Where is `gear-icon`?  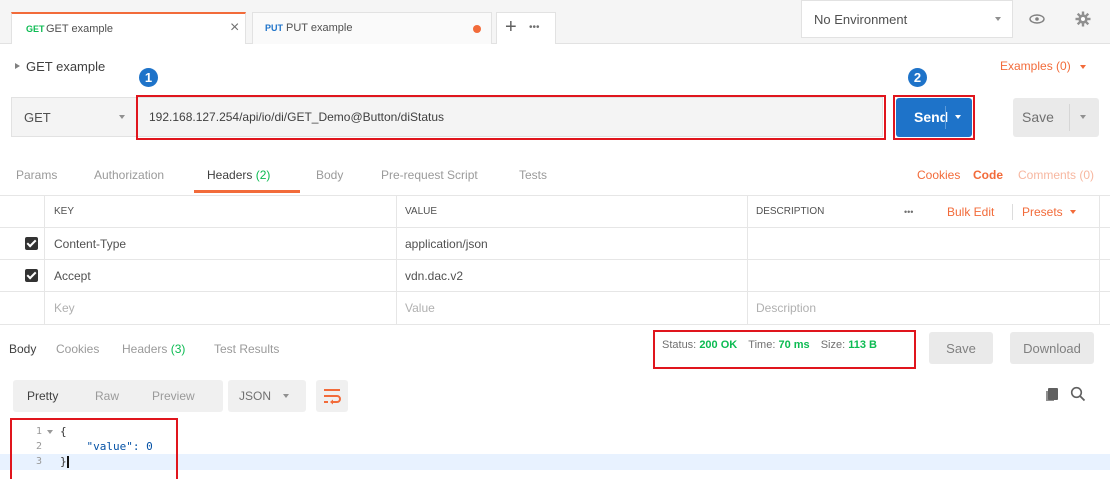
gear-icon is located at coordinates (1083, 19).